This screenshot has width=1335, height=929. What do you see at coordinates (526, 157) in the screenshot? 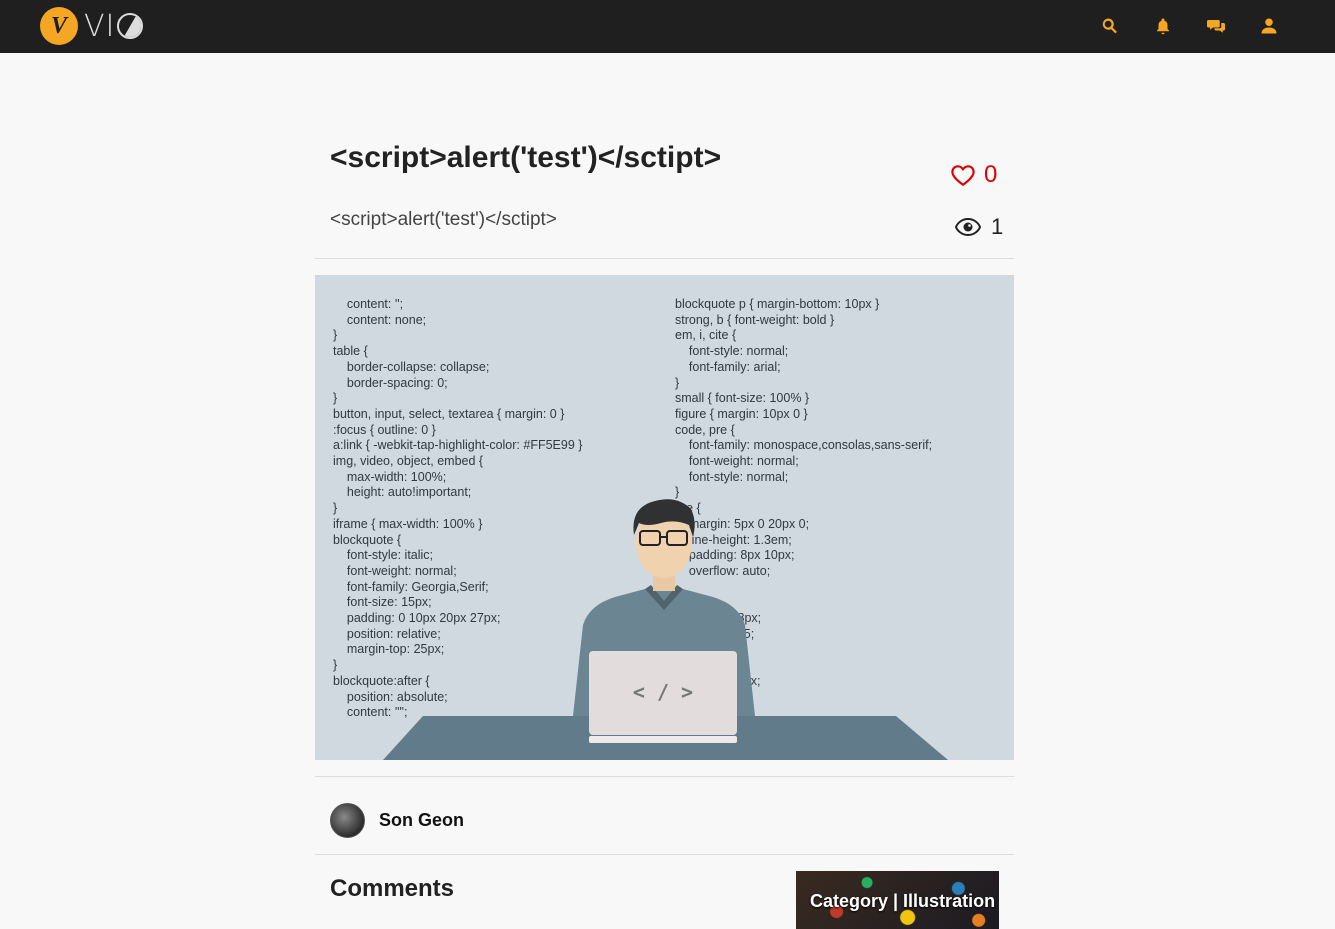
I see `post-title: <script>alert('test')</sctipt>` at bounding box center [526, 157].